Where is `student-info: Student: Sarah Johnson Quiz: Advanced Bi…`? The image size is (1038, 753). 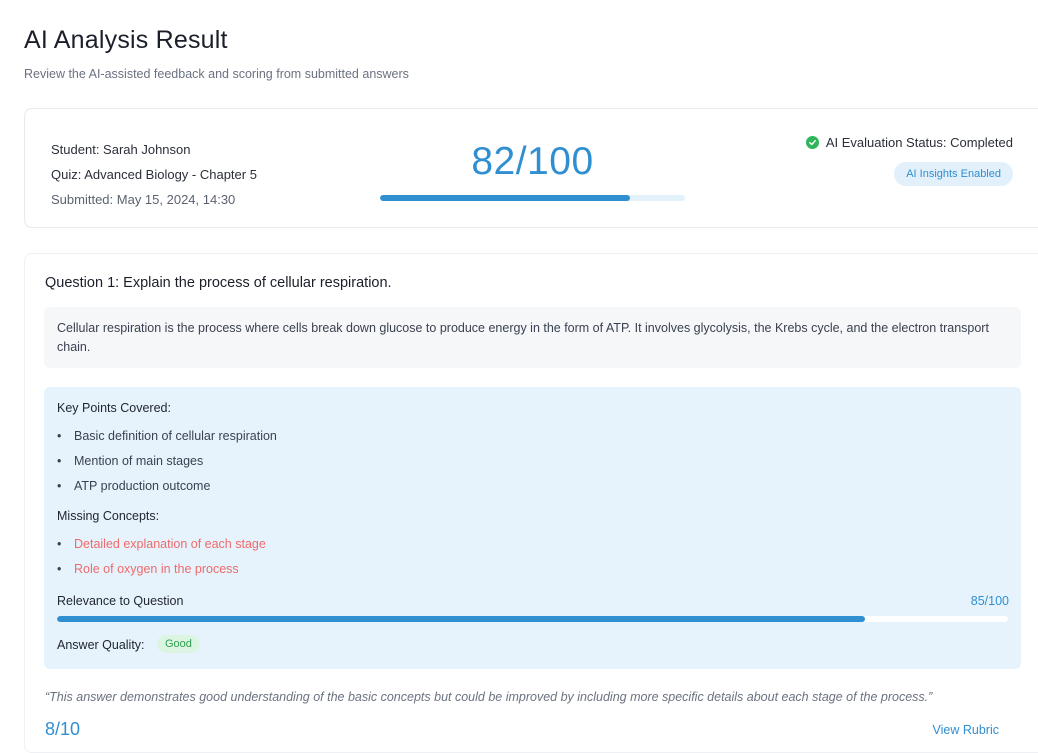 student-info: Student: Sarah Johnson Quiz: Advanced Bi… is located at coordinates (154, 174).